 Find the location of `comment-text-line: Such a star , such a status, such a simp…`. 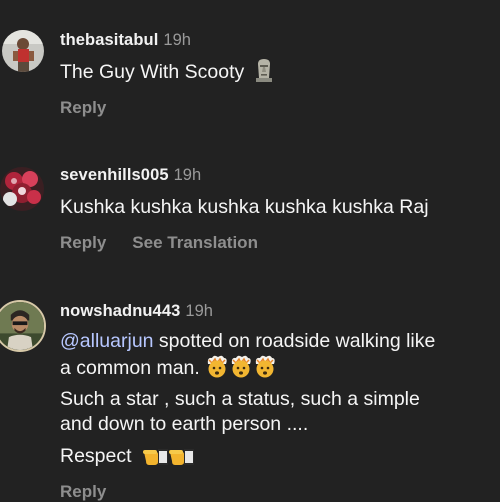

comment-text-line: Such a star , such a status, such a simp… is located at coordinates (240, 399).